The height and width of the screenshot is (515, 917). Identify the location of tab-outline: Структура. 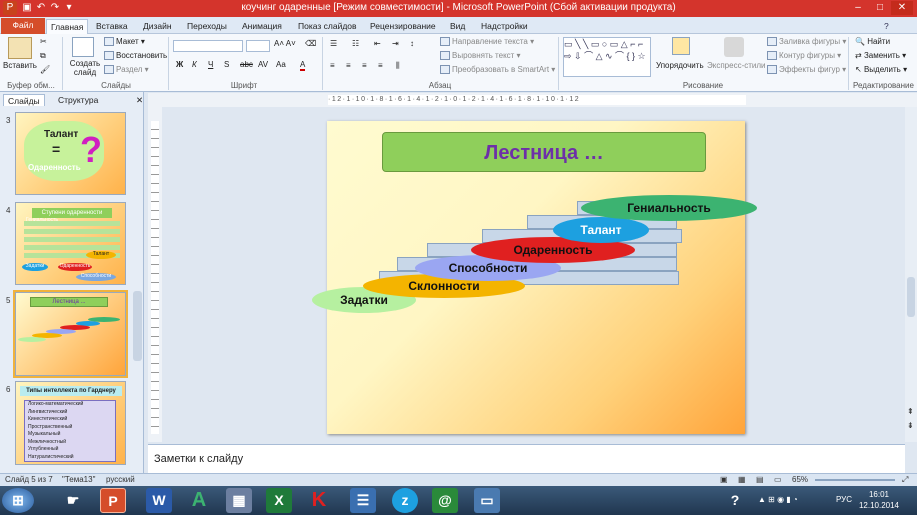
(78, 100).